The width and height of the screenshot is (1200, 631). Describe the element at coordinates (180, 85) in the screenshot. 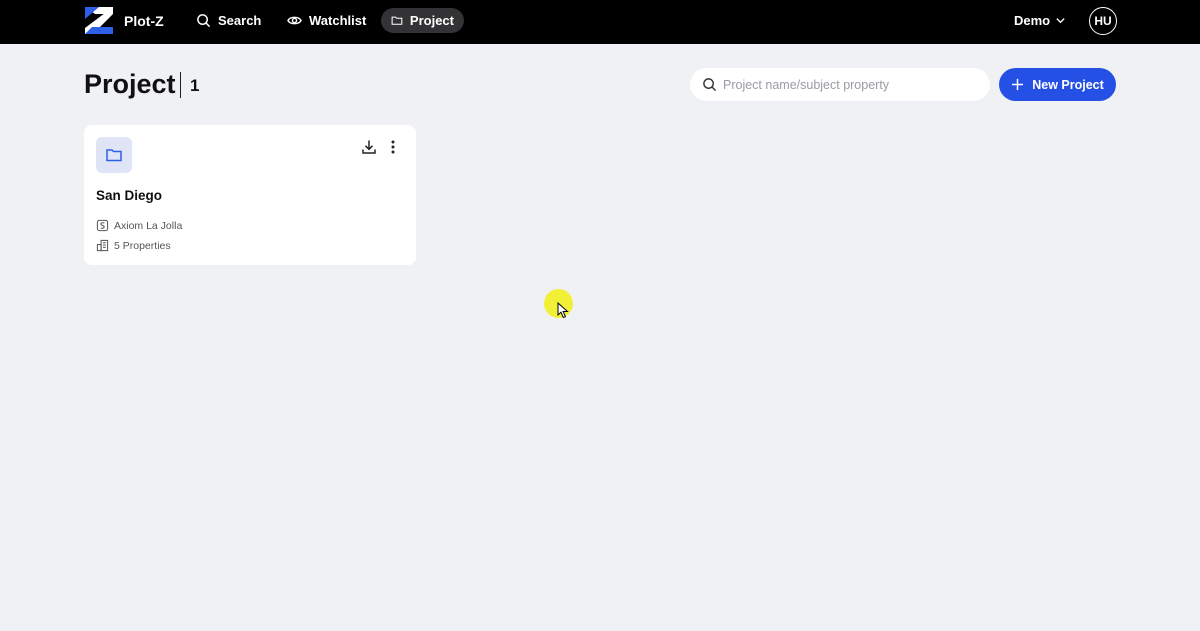

I see `title-divider` at that location.